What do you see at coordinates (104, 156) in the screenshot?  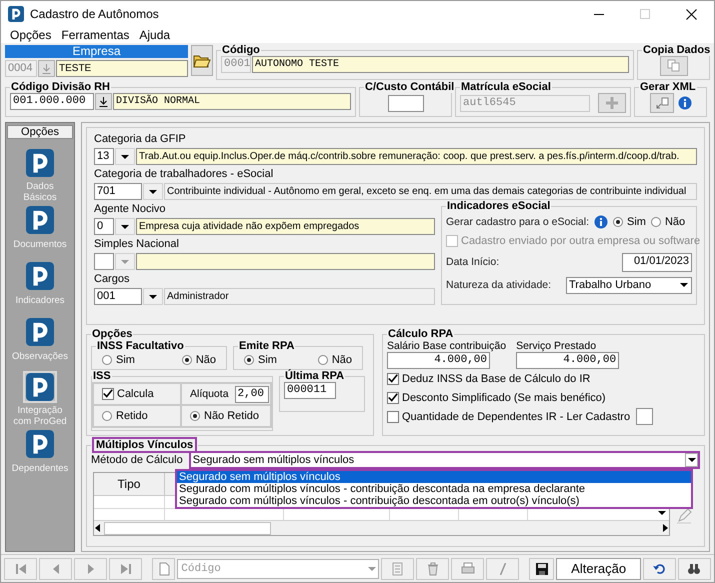 I see `code-field: 13` at bounding box center [104, 156].